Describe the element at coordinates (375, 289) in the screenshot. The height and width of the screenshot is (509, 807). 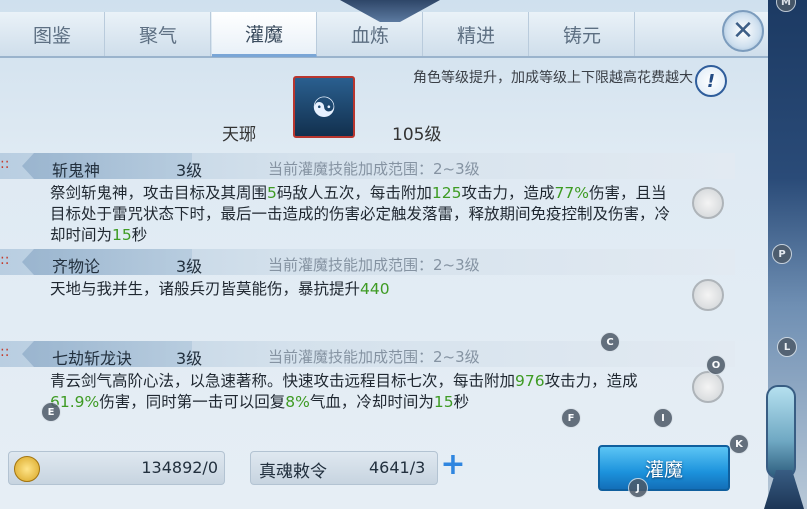
I see `highlight-value: 440` at that location.